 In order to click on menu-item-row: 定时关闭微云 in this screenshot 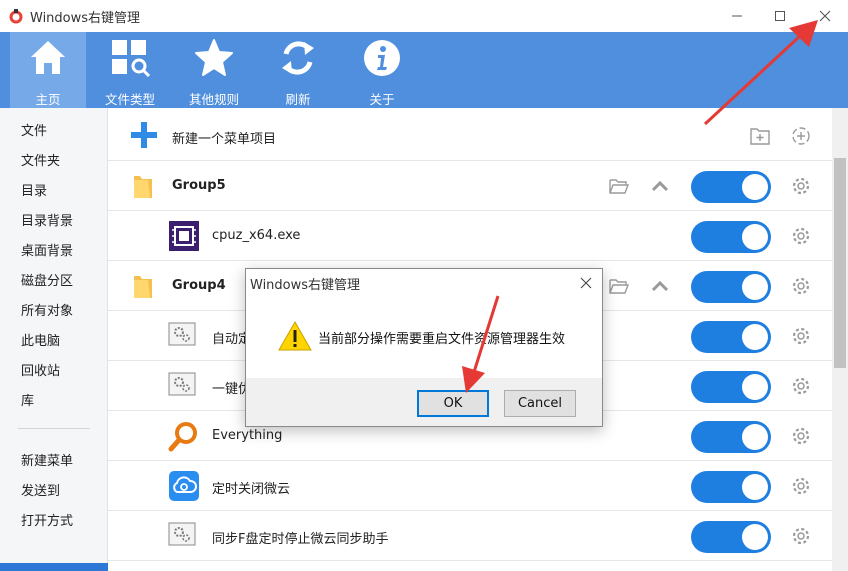, I will do `click(470, 486)`.